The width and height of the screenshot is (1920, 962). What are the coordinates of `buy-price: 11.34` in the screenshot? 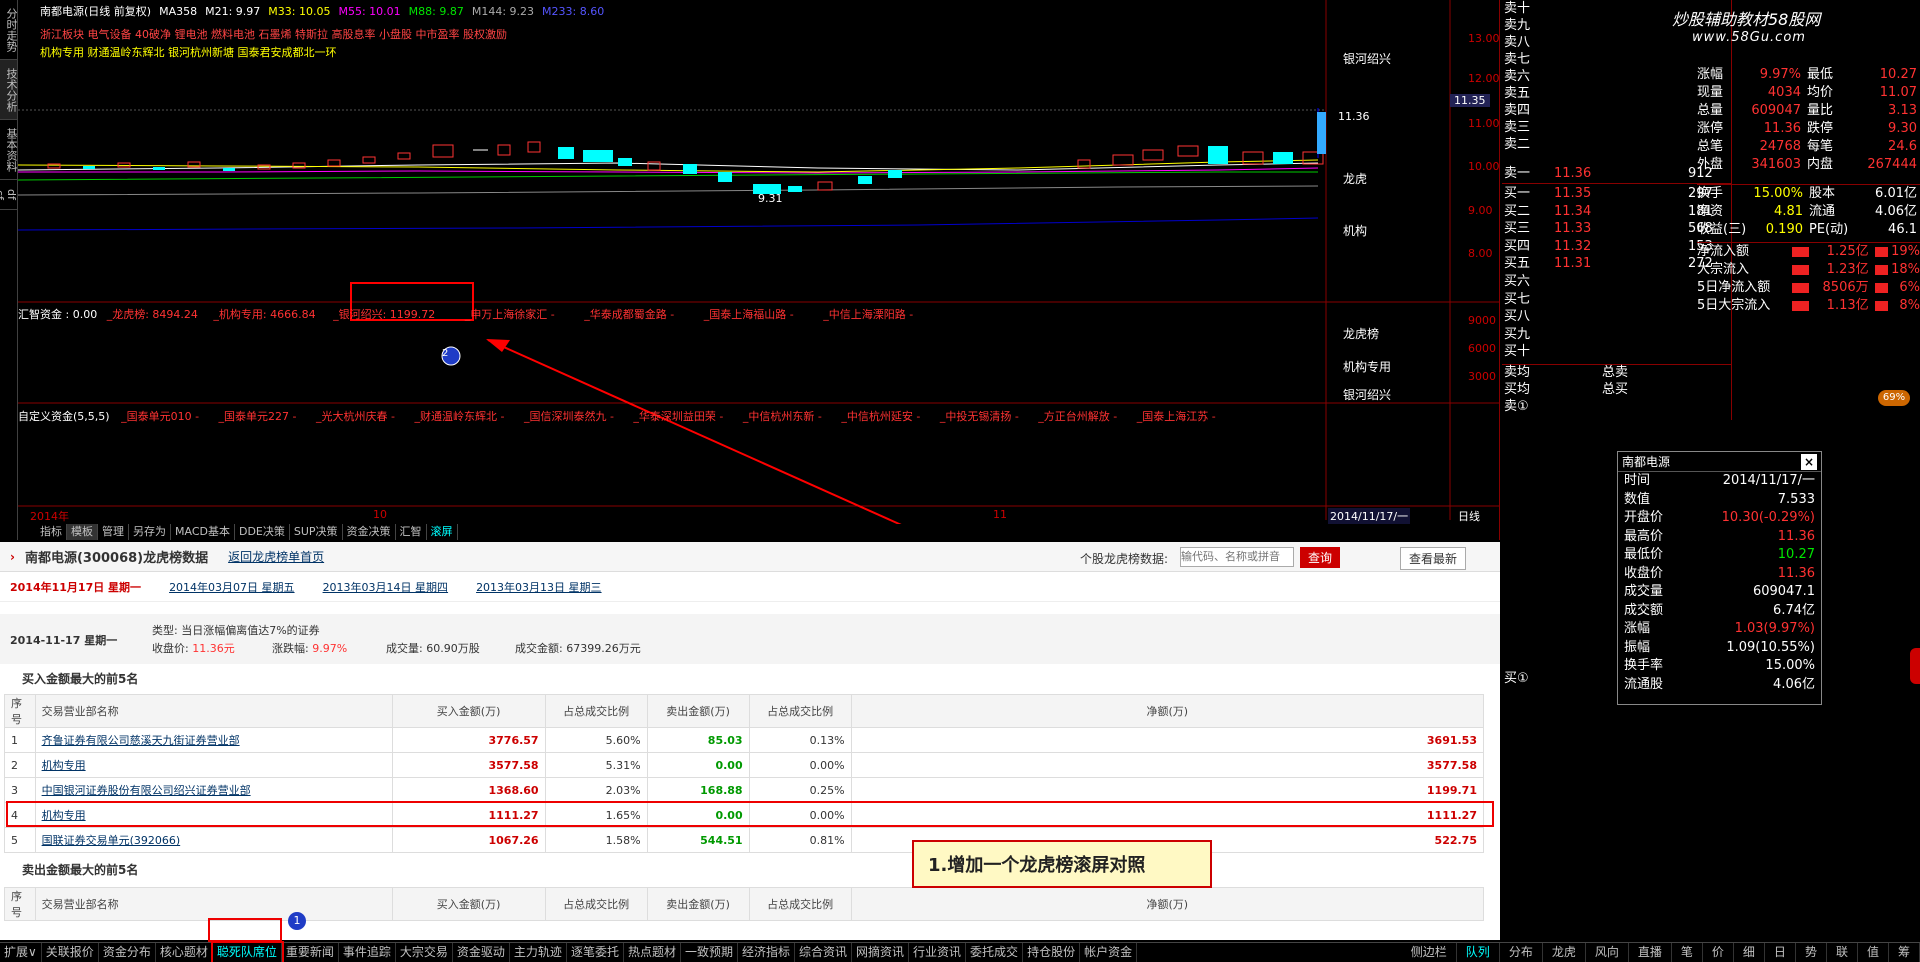 It's located at (1573, 211).